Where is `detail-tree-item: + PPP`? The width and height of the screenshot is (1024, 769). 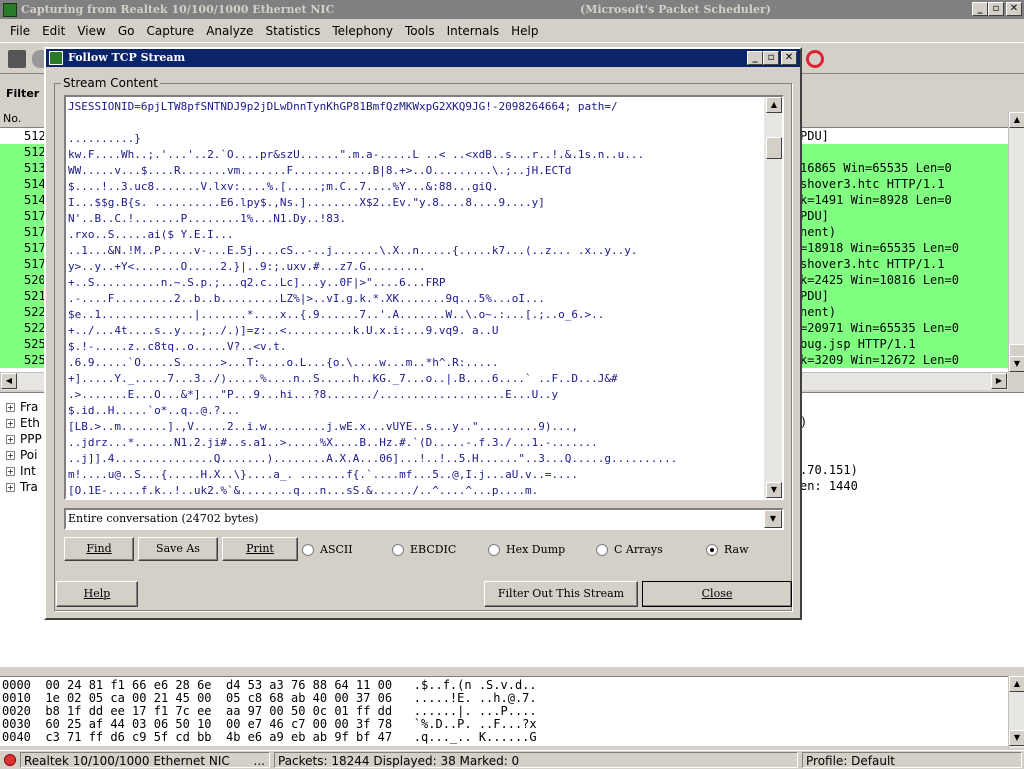 detail-tree-item: + PPP is located at coordinates (24, 439).